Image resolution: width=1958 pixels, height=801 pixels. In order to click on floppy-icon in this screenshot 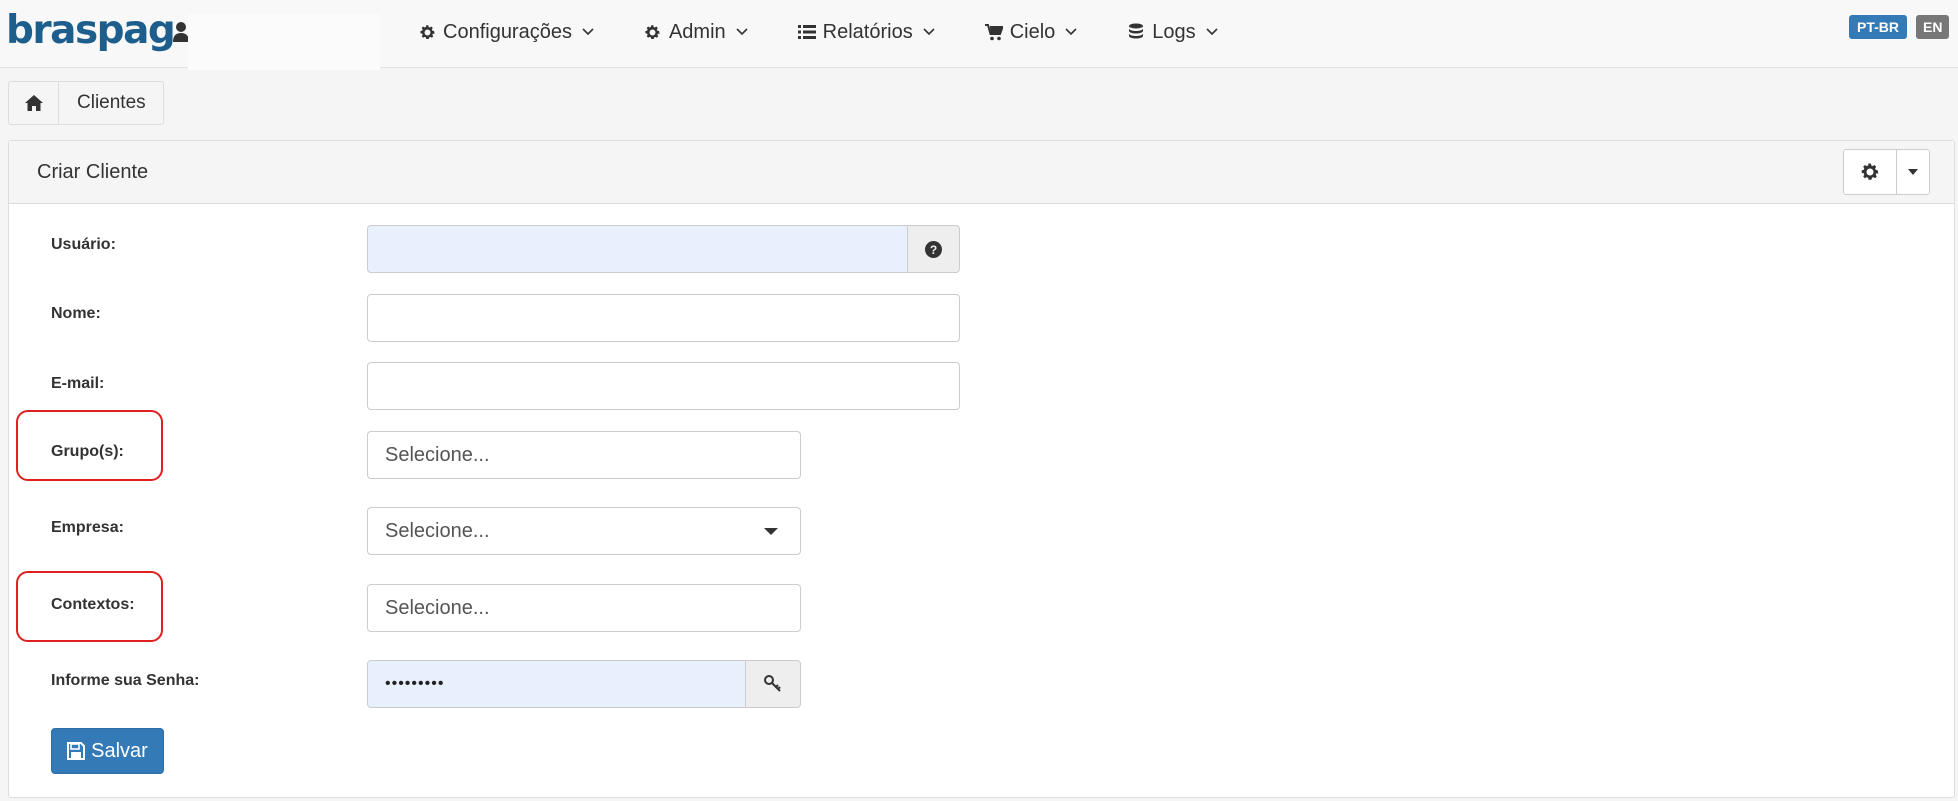, I will do `click(76, 751)`.